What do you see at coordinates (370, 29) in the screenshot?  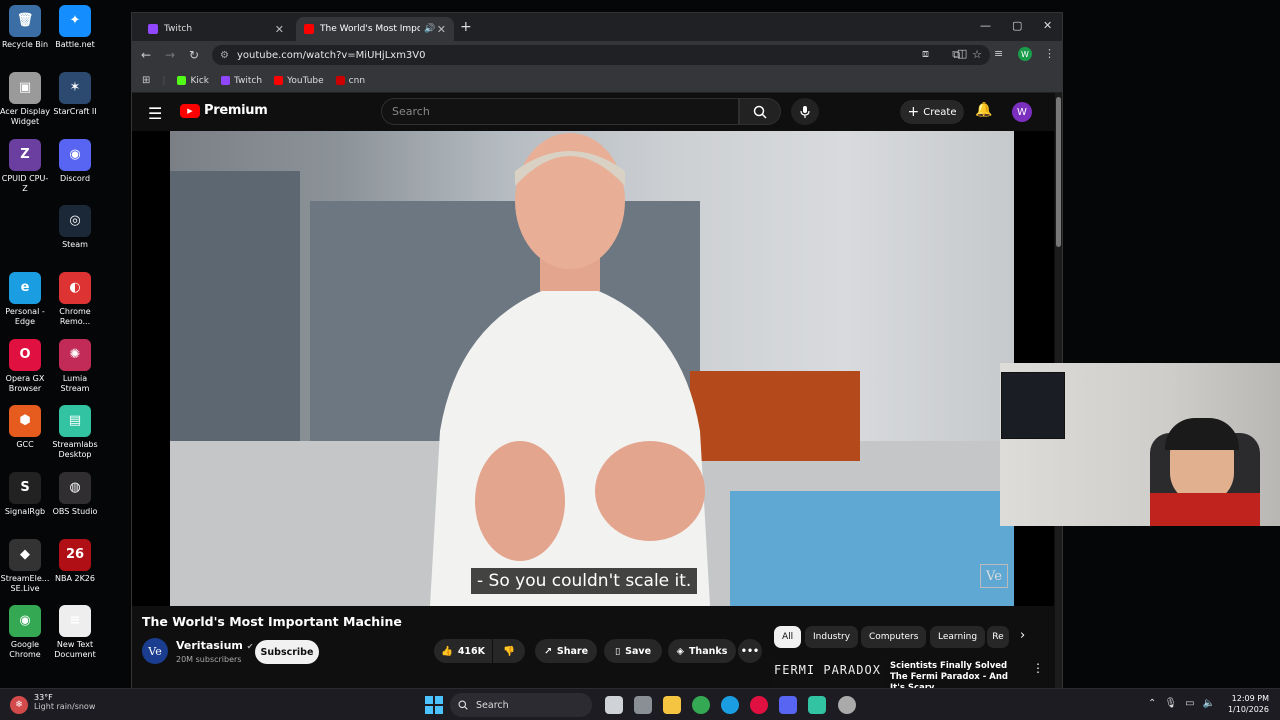 I see `tab-title: The World's Most Importan` at bounding box center [370, 29].